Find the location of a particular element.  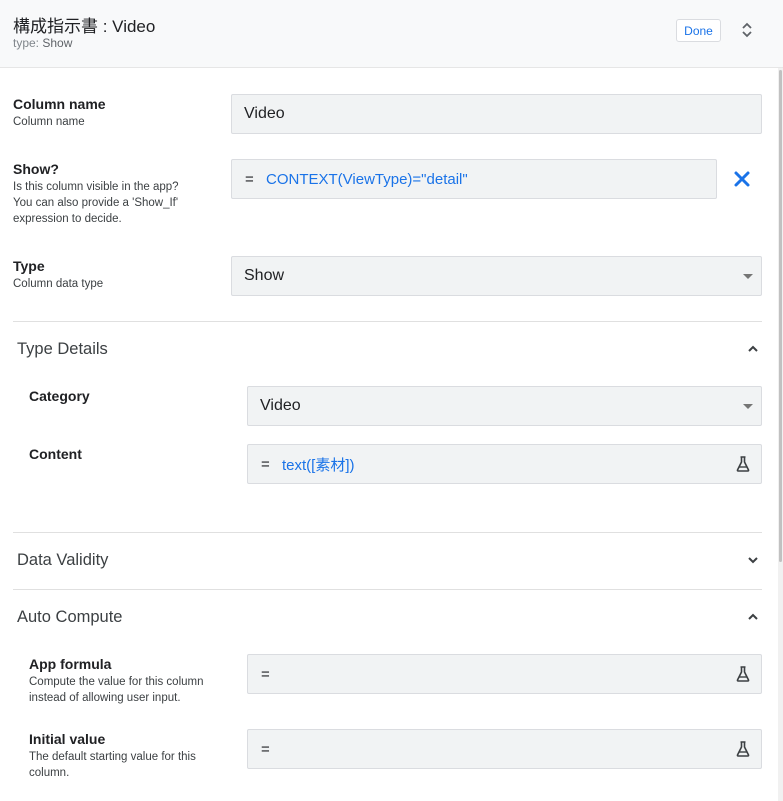

column-type-subtitle: type: Show is located at coordinates (42, 43).